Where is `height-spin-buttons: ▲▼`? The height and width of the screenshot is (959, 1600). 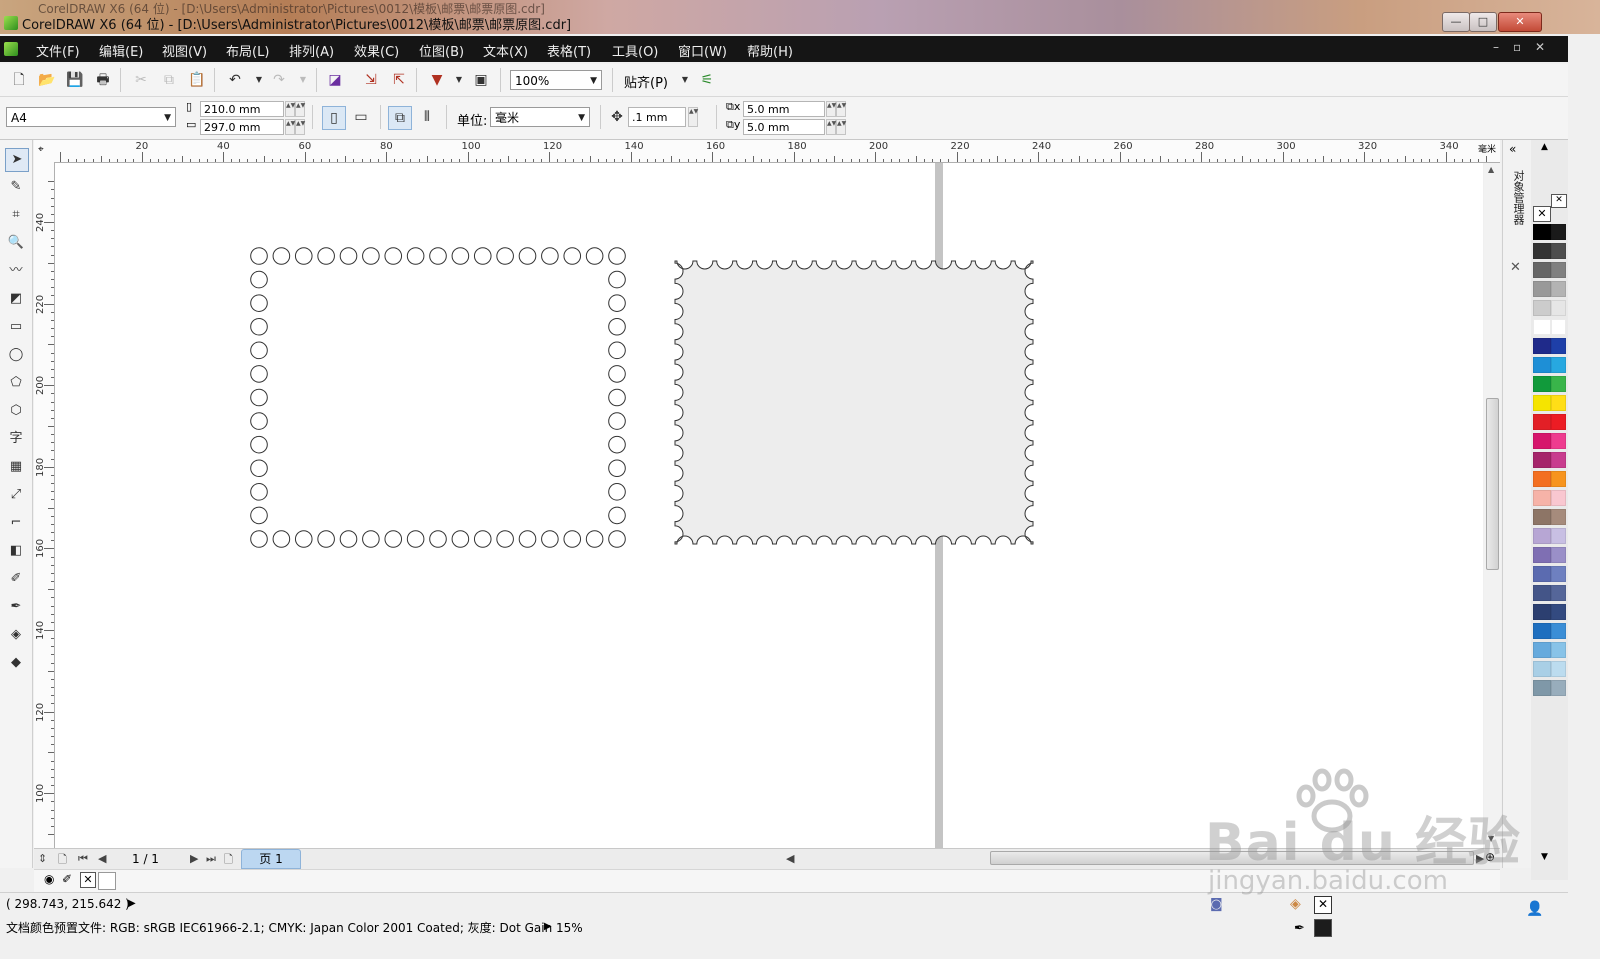
height-spin-buttons: ▲▼ is located at coordinates (290, 127).